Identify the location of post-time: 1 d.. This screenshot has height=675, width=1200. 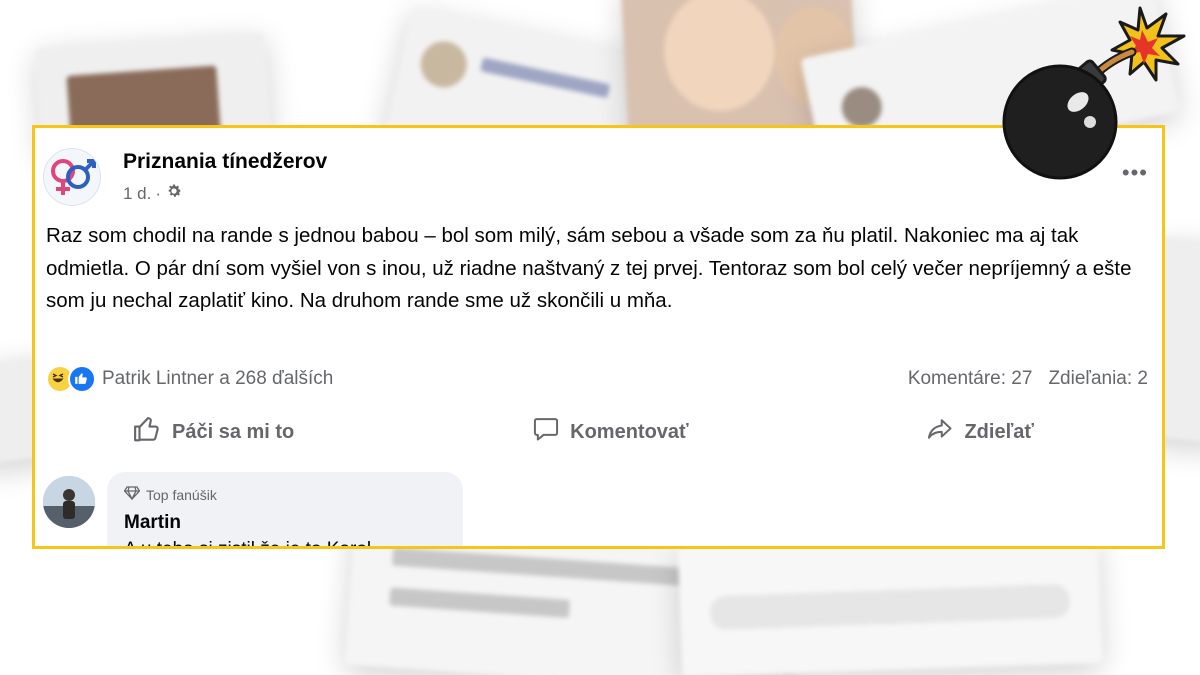
(137, 194).